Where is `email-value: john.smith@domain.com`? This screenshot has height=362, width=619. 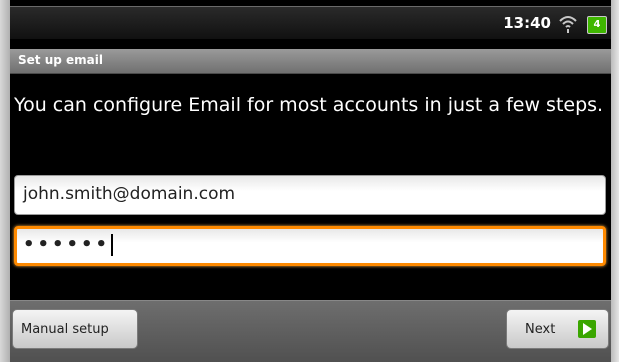
email-value: john.smith@domain.com is located at coordinates (129, 194).